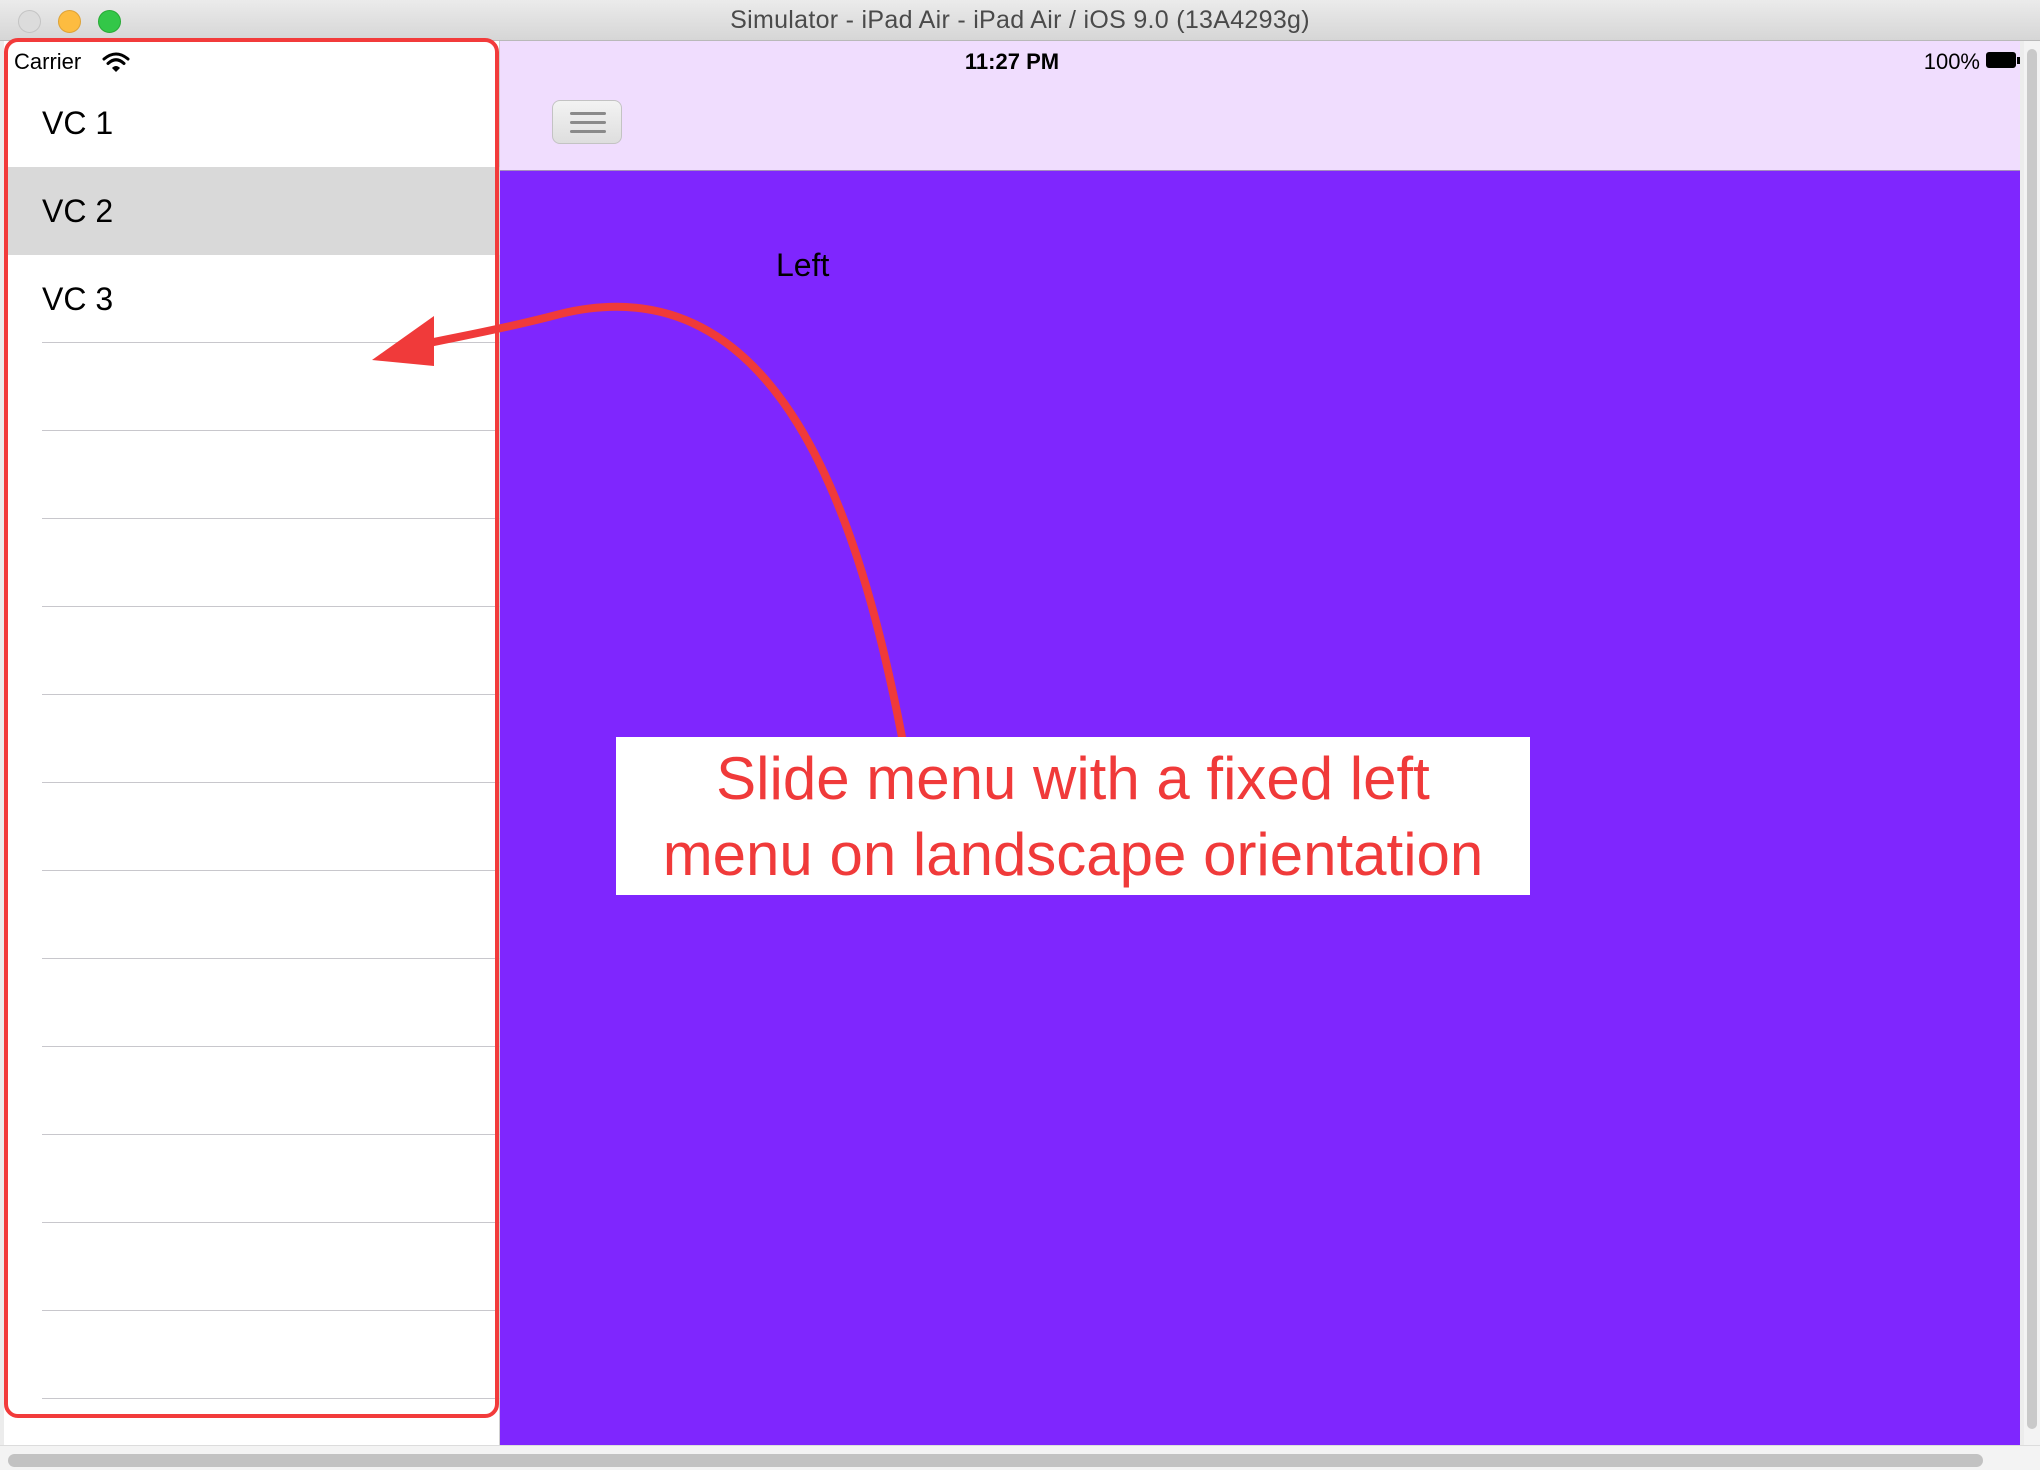 This screenshot has height=1470, width=2040. I want to click on callout-line-1: Slide menu with a fixed left, so click(1073, 778).